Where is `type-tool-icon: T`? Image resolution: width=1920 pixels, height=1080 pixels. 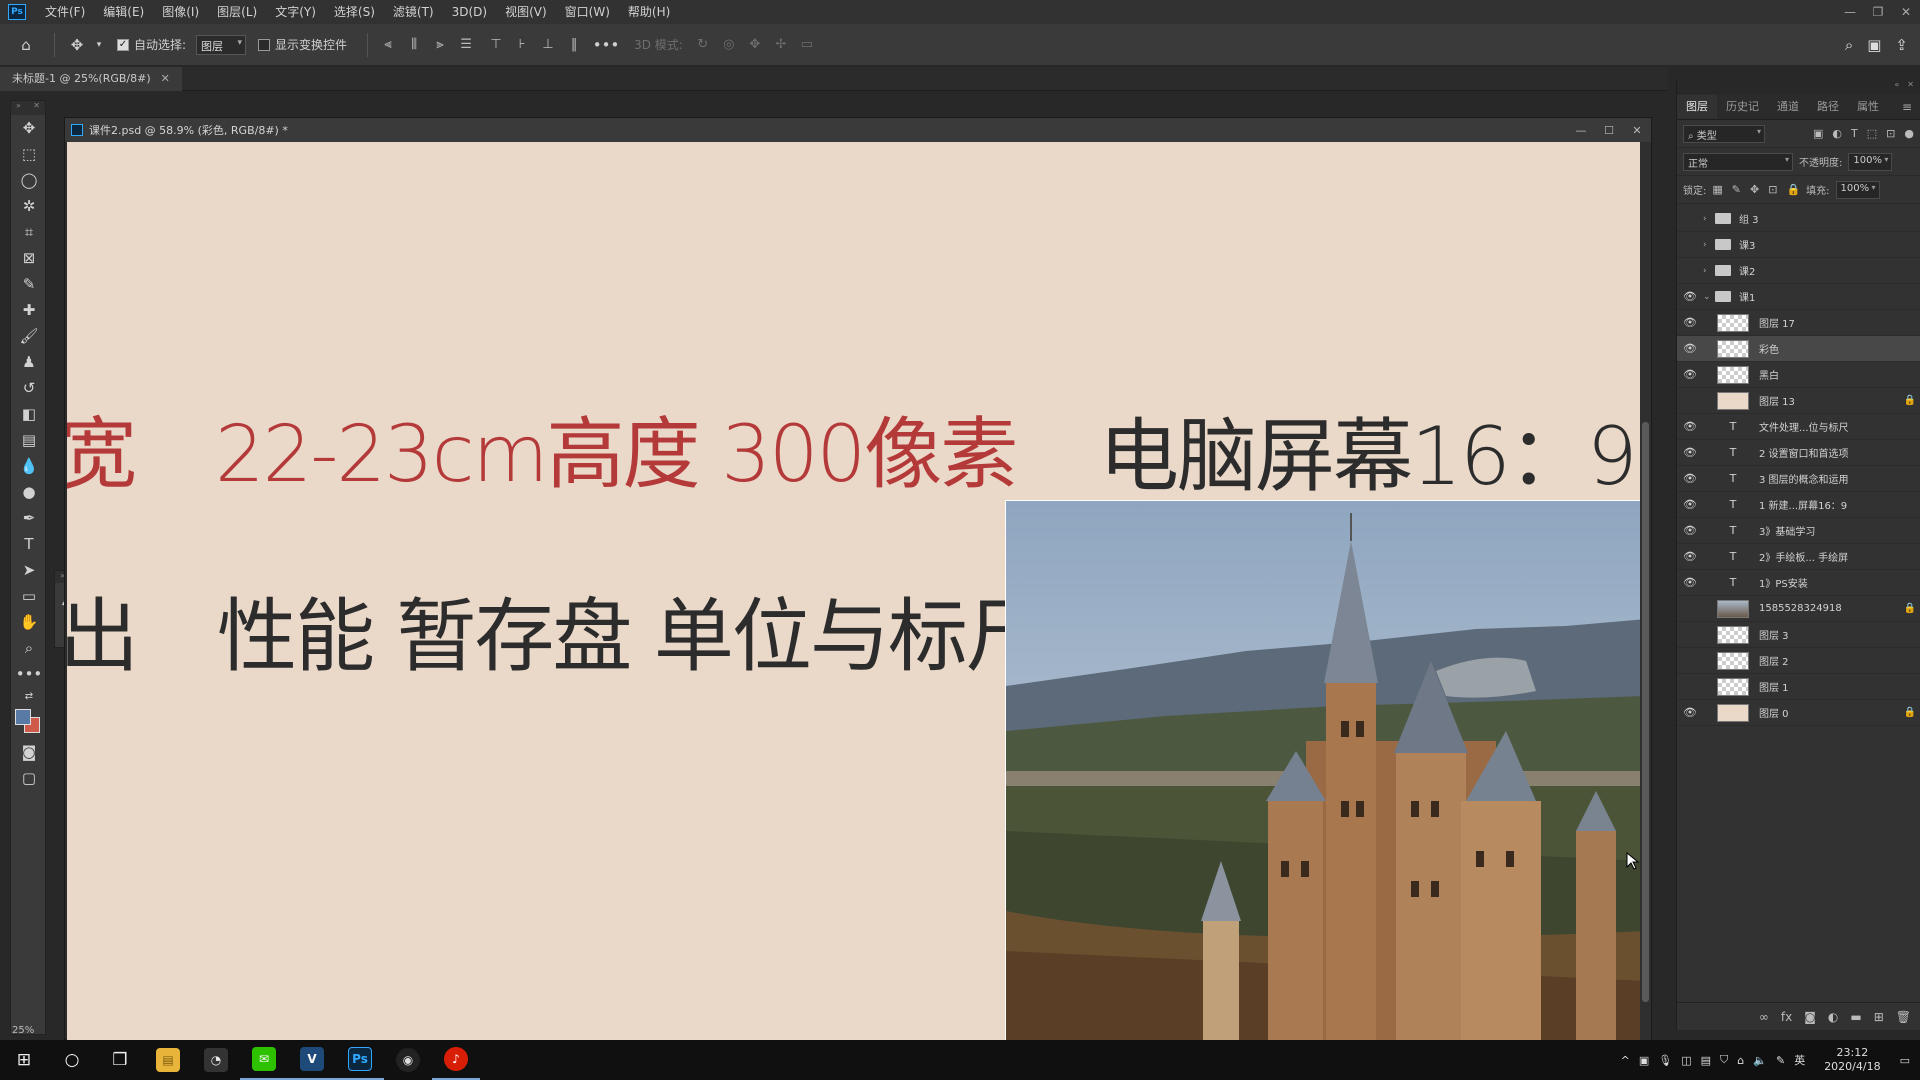 type-tool-icon: T is located at coordinates (29, 544).